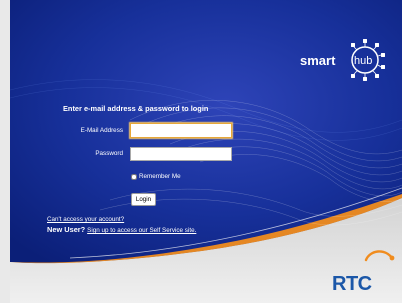  I want to click on logo-text-hub: hub, so click(363, 61).